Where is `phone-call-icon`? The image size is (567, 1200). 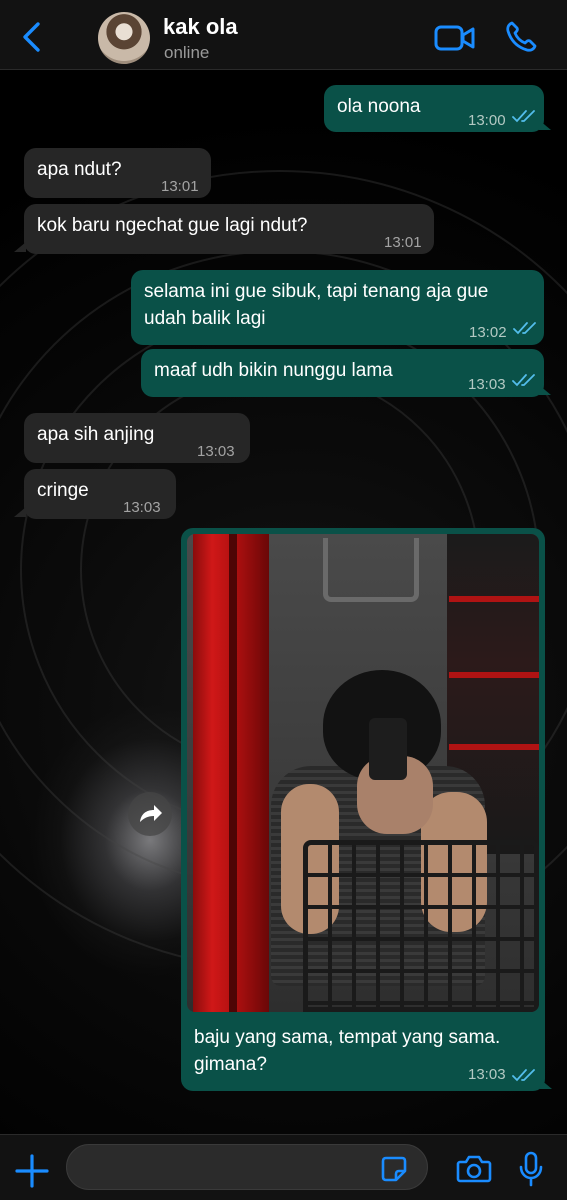 phone-call-icon is located at coordinates (521, 37).